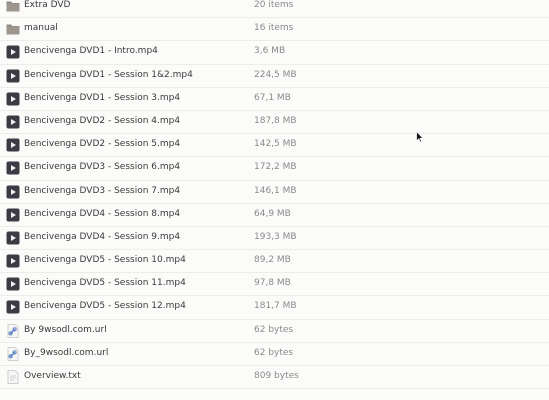 Image resolution: width=549 pixels, height=400 pixels. Describe the element at coordinates (102, 190) in the screenshot. I see `file-name: Bencivenga DVD3 - Session 7.mp4` at that location.